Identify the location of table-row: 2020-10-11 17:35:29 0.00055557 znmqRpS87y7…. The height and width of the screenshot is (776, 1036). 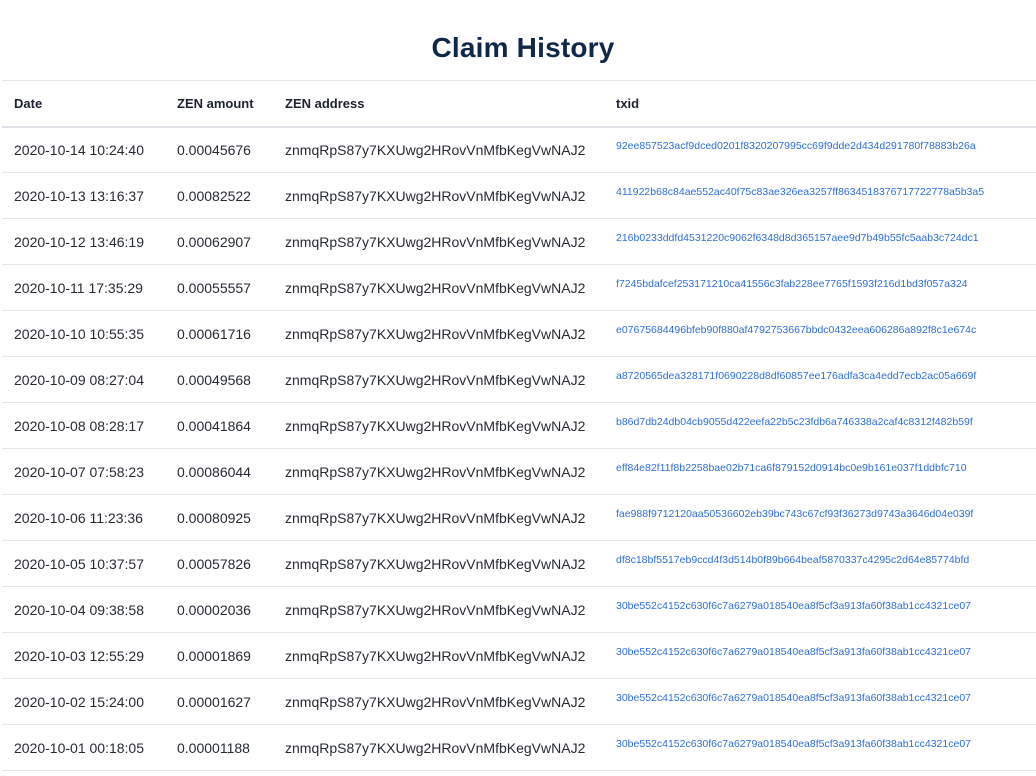
(519, 288).